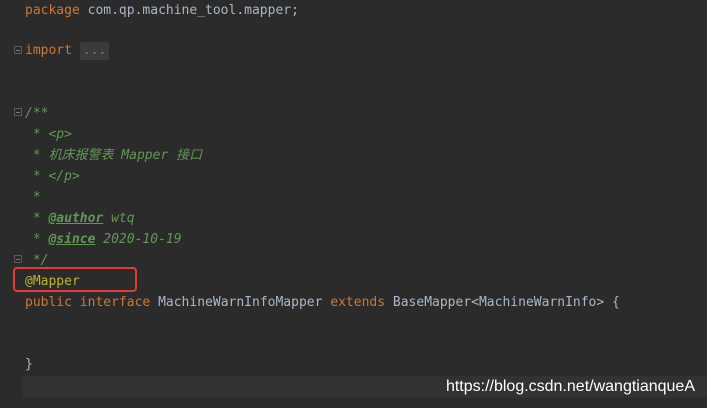 Image resolution: width=707 pixels, height=408 pixels. Describe the element at coordinates (52, 10) in the screenshot. I see `keyword-package: package` at that location.